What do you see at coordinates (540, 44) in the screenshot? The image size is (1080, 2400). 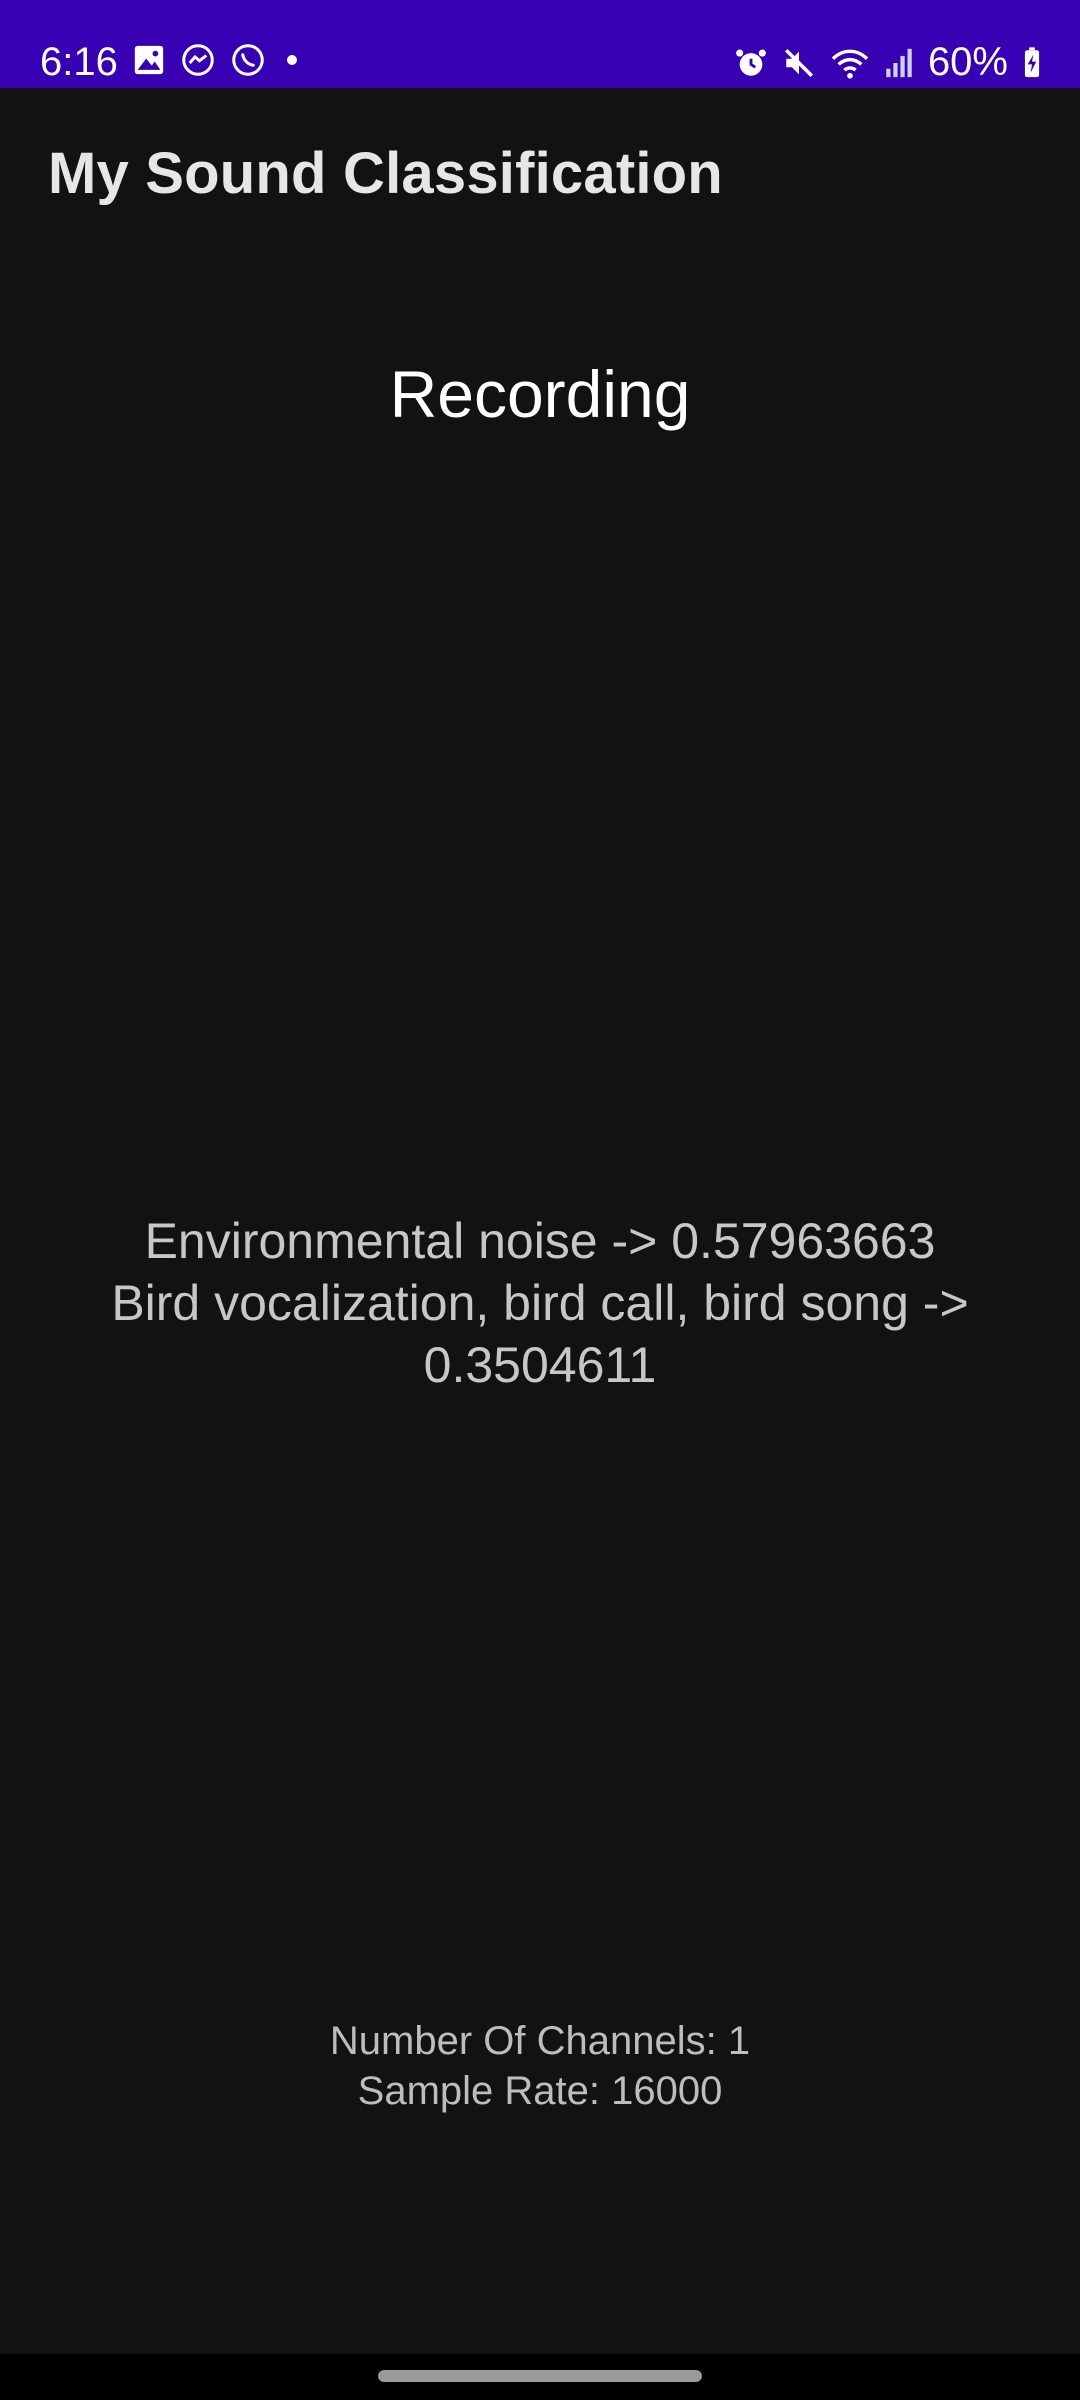 I see `status-bar: 6:16 60%` at bounding box center [540, 44].